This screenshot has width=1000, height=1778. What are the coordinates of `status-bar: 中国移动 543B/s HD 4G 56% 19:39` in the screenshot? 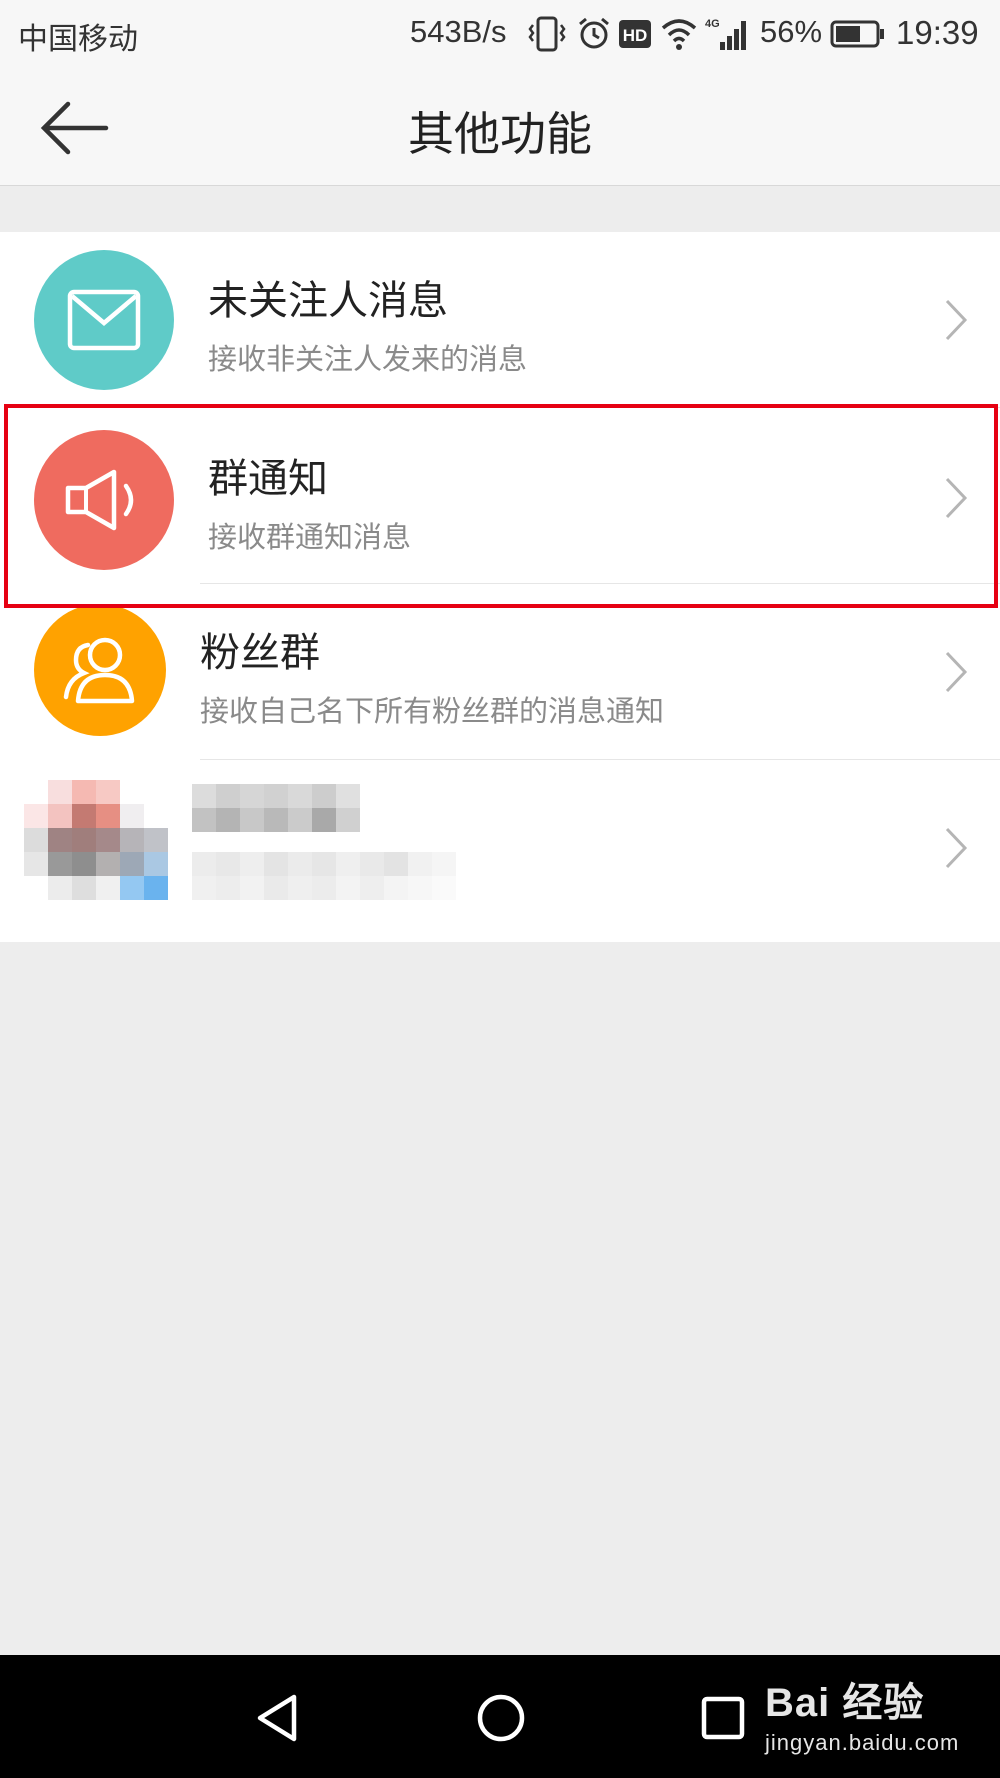 It's located at (500, 34).